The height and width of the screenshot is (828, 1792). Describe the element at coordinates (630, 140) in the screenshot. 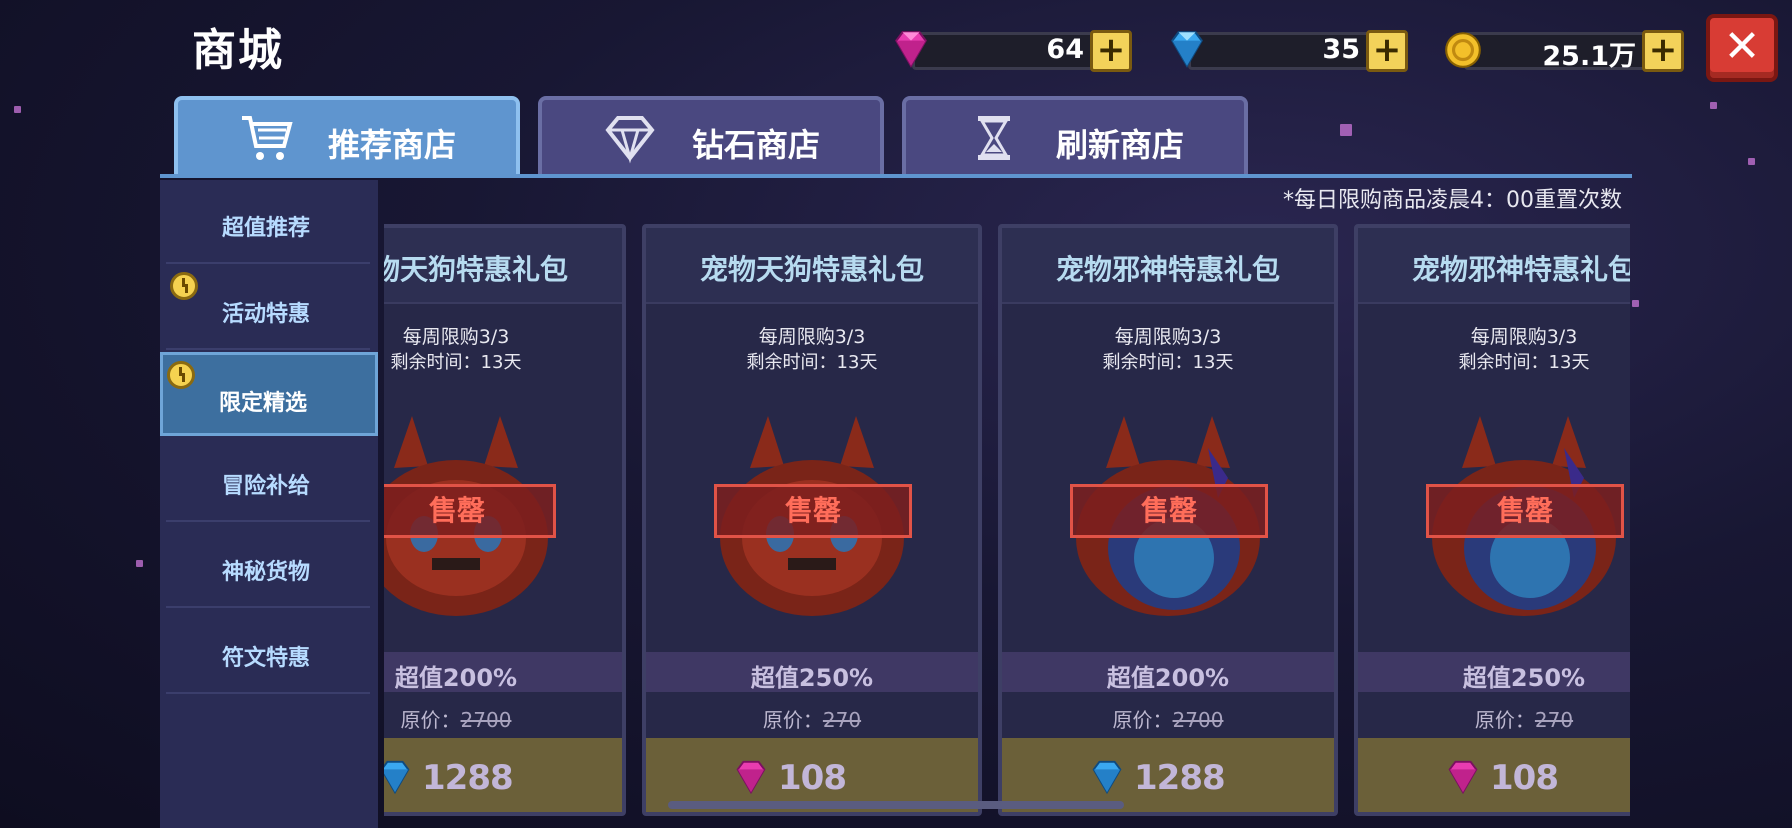

I see `diamond-icon` at that location.